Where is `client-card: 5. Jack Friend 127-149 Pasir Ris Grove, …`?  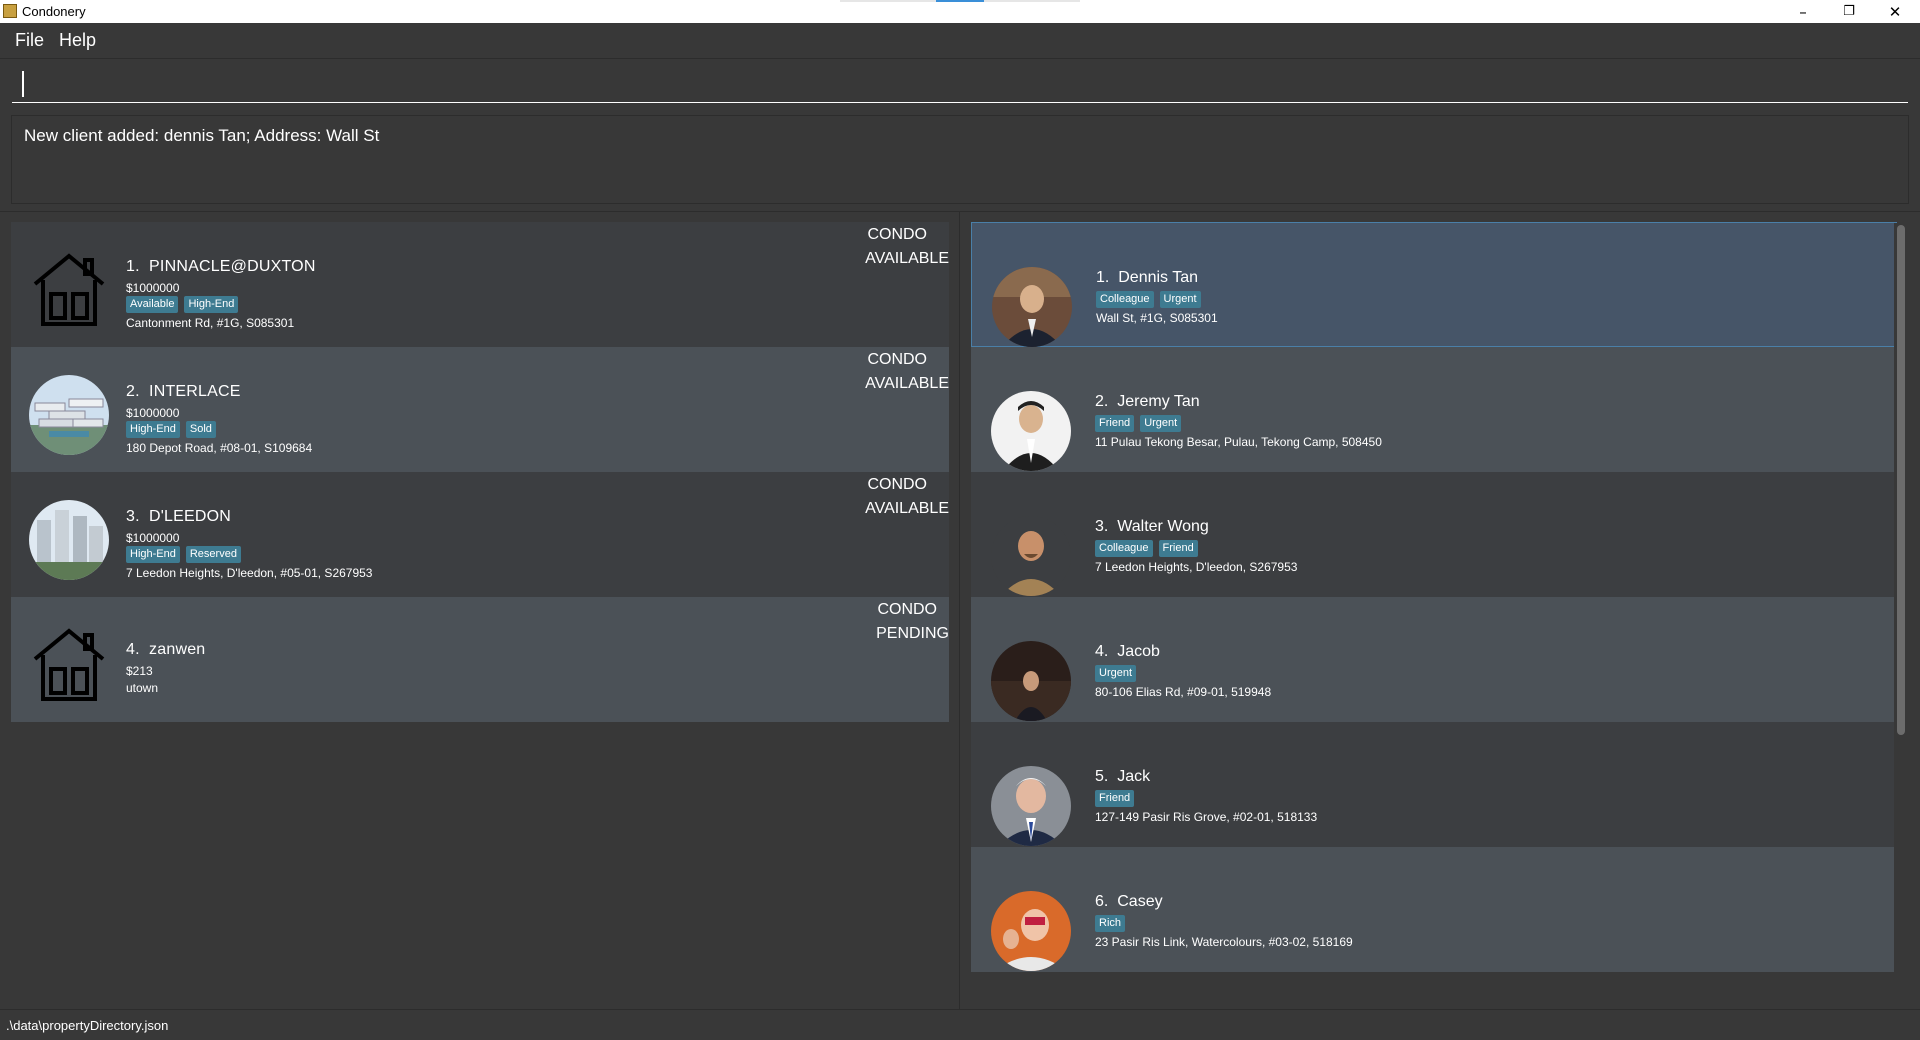
client-card: 5. Jack Friend 127-149 Pasir Ris Grove, … is located at coordinates (1434, 784).